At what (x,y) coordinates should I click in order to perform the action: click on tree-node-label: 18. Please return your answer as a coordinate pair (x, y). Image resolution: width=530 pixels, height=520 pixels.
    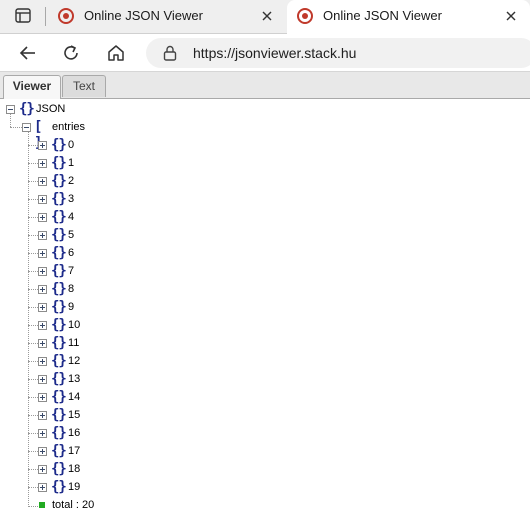
    Looking at the image, I should click on (74, 469).